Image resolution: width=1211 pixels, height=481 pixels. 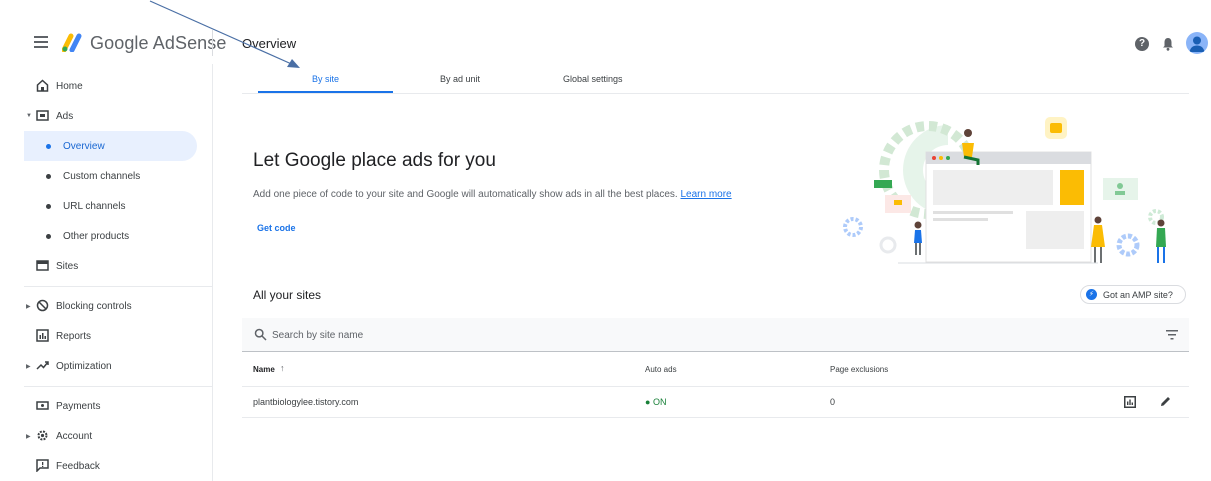 I want to click on top-app-bar: Google AdSense Overview ?, so click(x=605, y=32).